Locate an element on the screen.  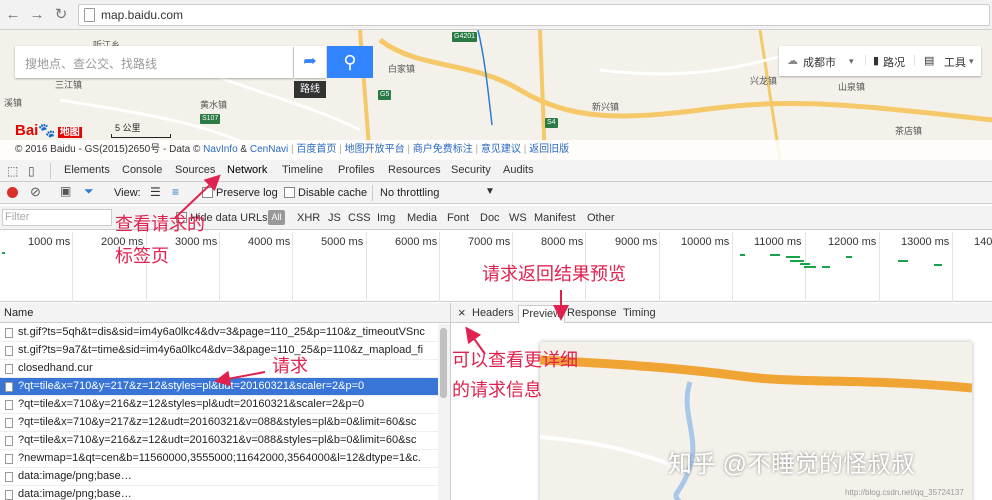
annotation-detail-line1: 可以查看更详细 is located at coordinates (515, 360).